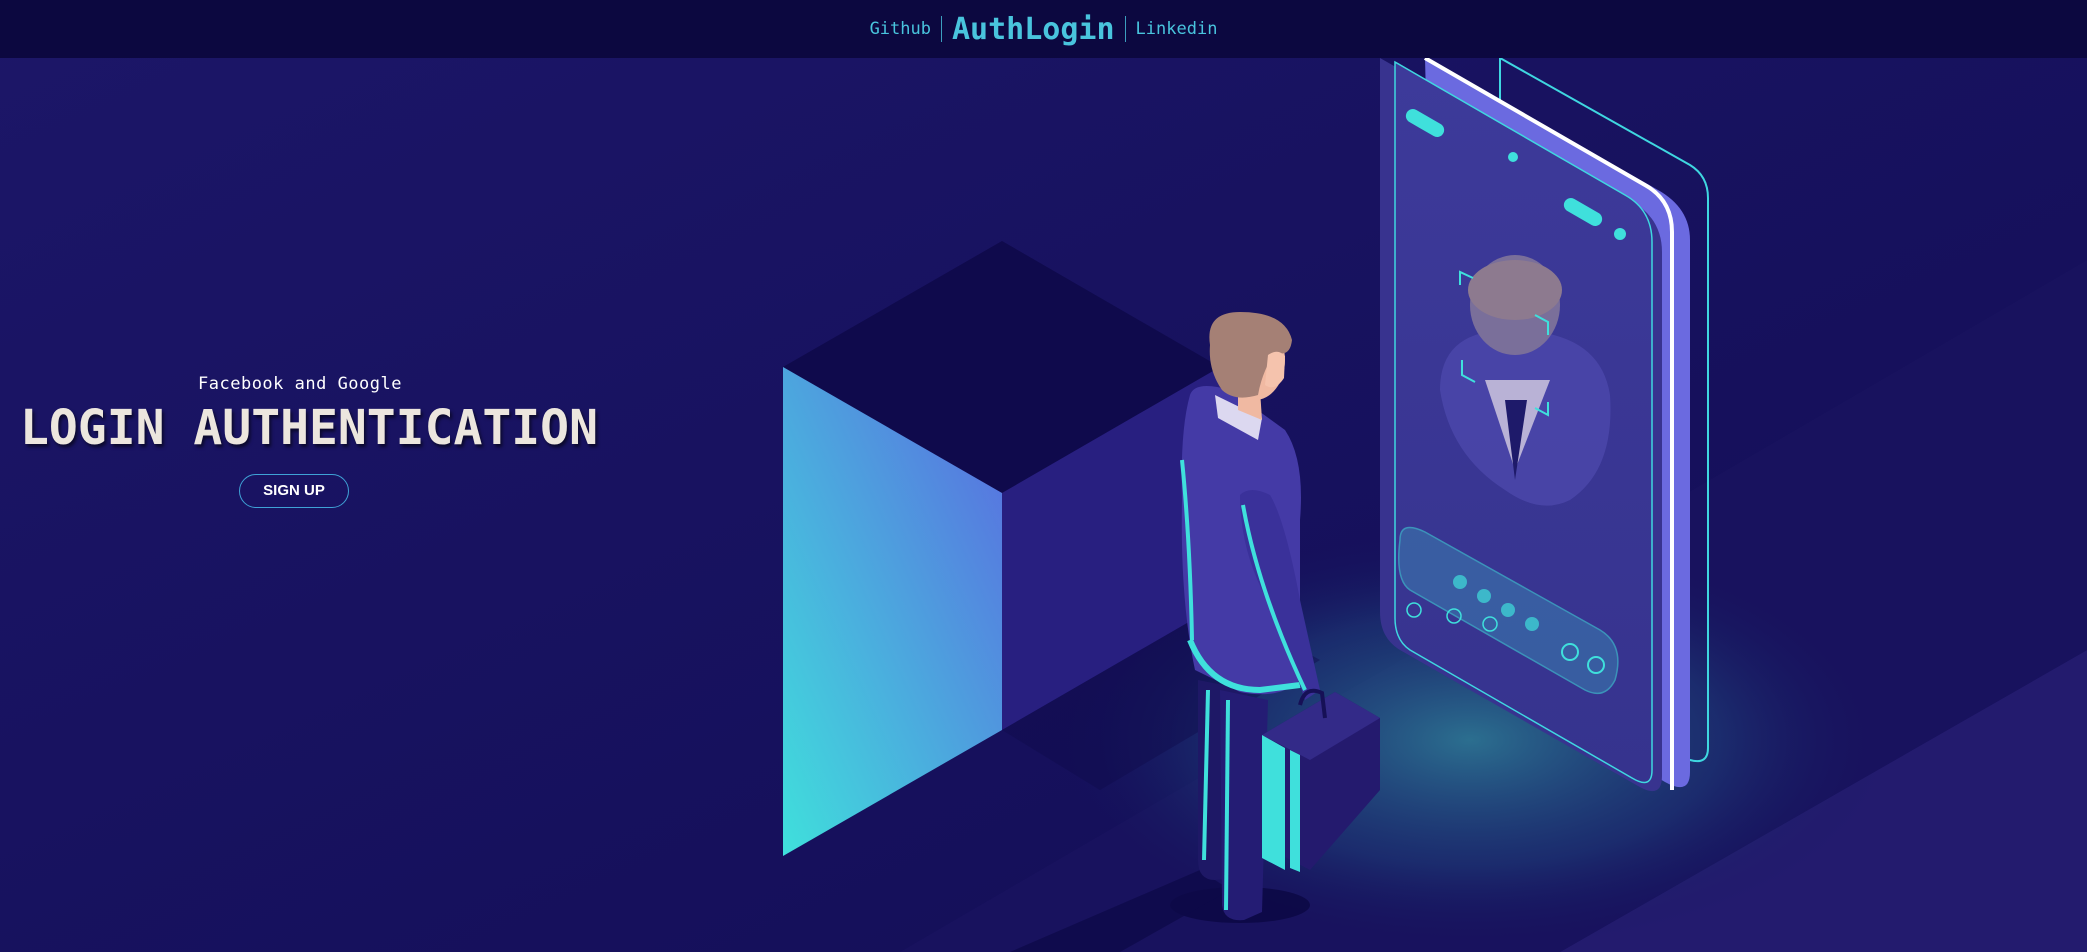  Describe the element at coordinates (309, 428) in the screenshot. I see `hero-title: LOGIN AUTHENTICATION` at that location.